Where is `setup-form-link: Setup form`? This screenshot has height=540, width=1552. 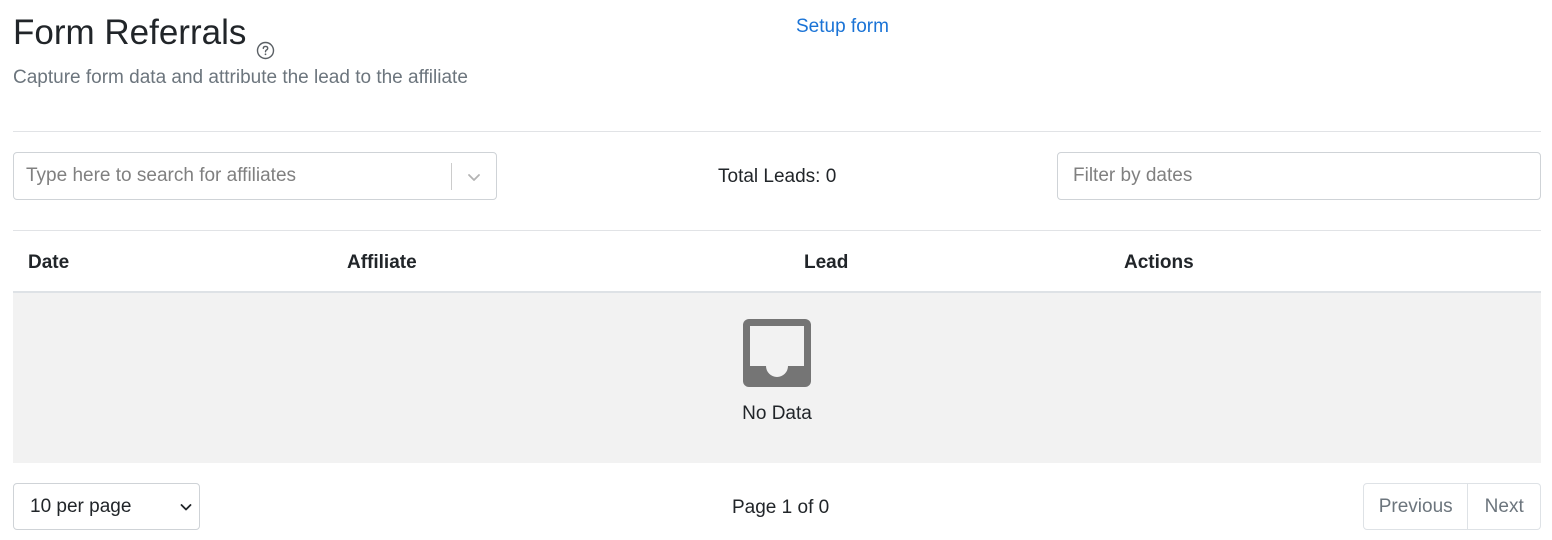 setup-form-link: Setup form is located at coordinates (842, 27).